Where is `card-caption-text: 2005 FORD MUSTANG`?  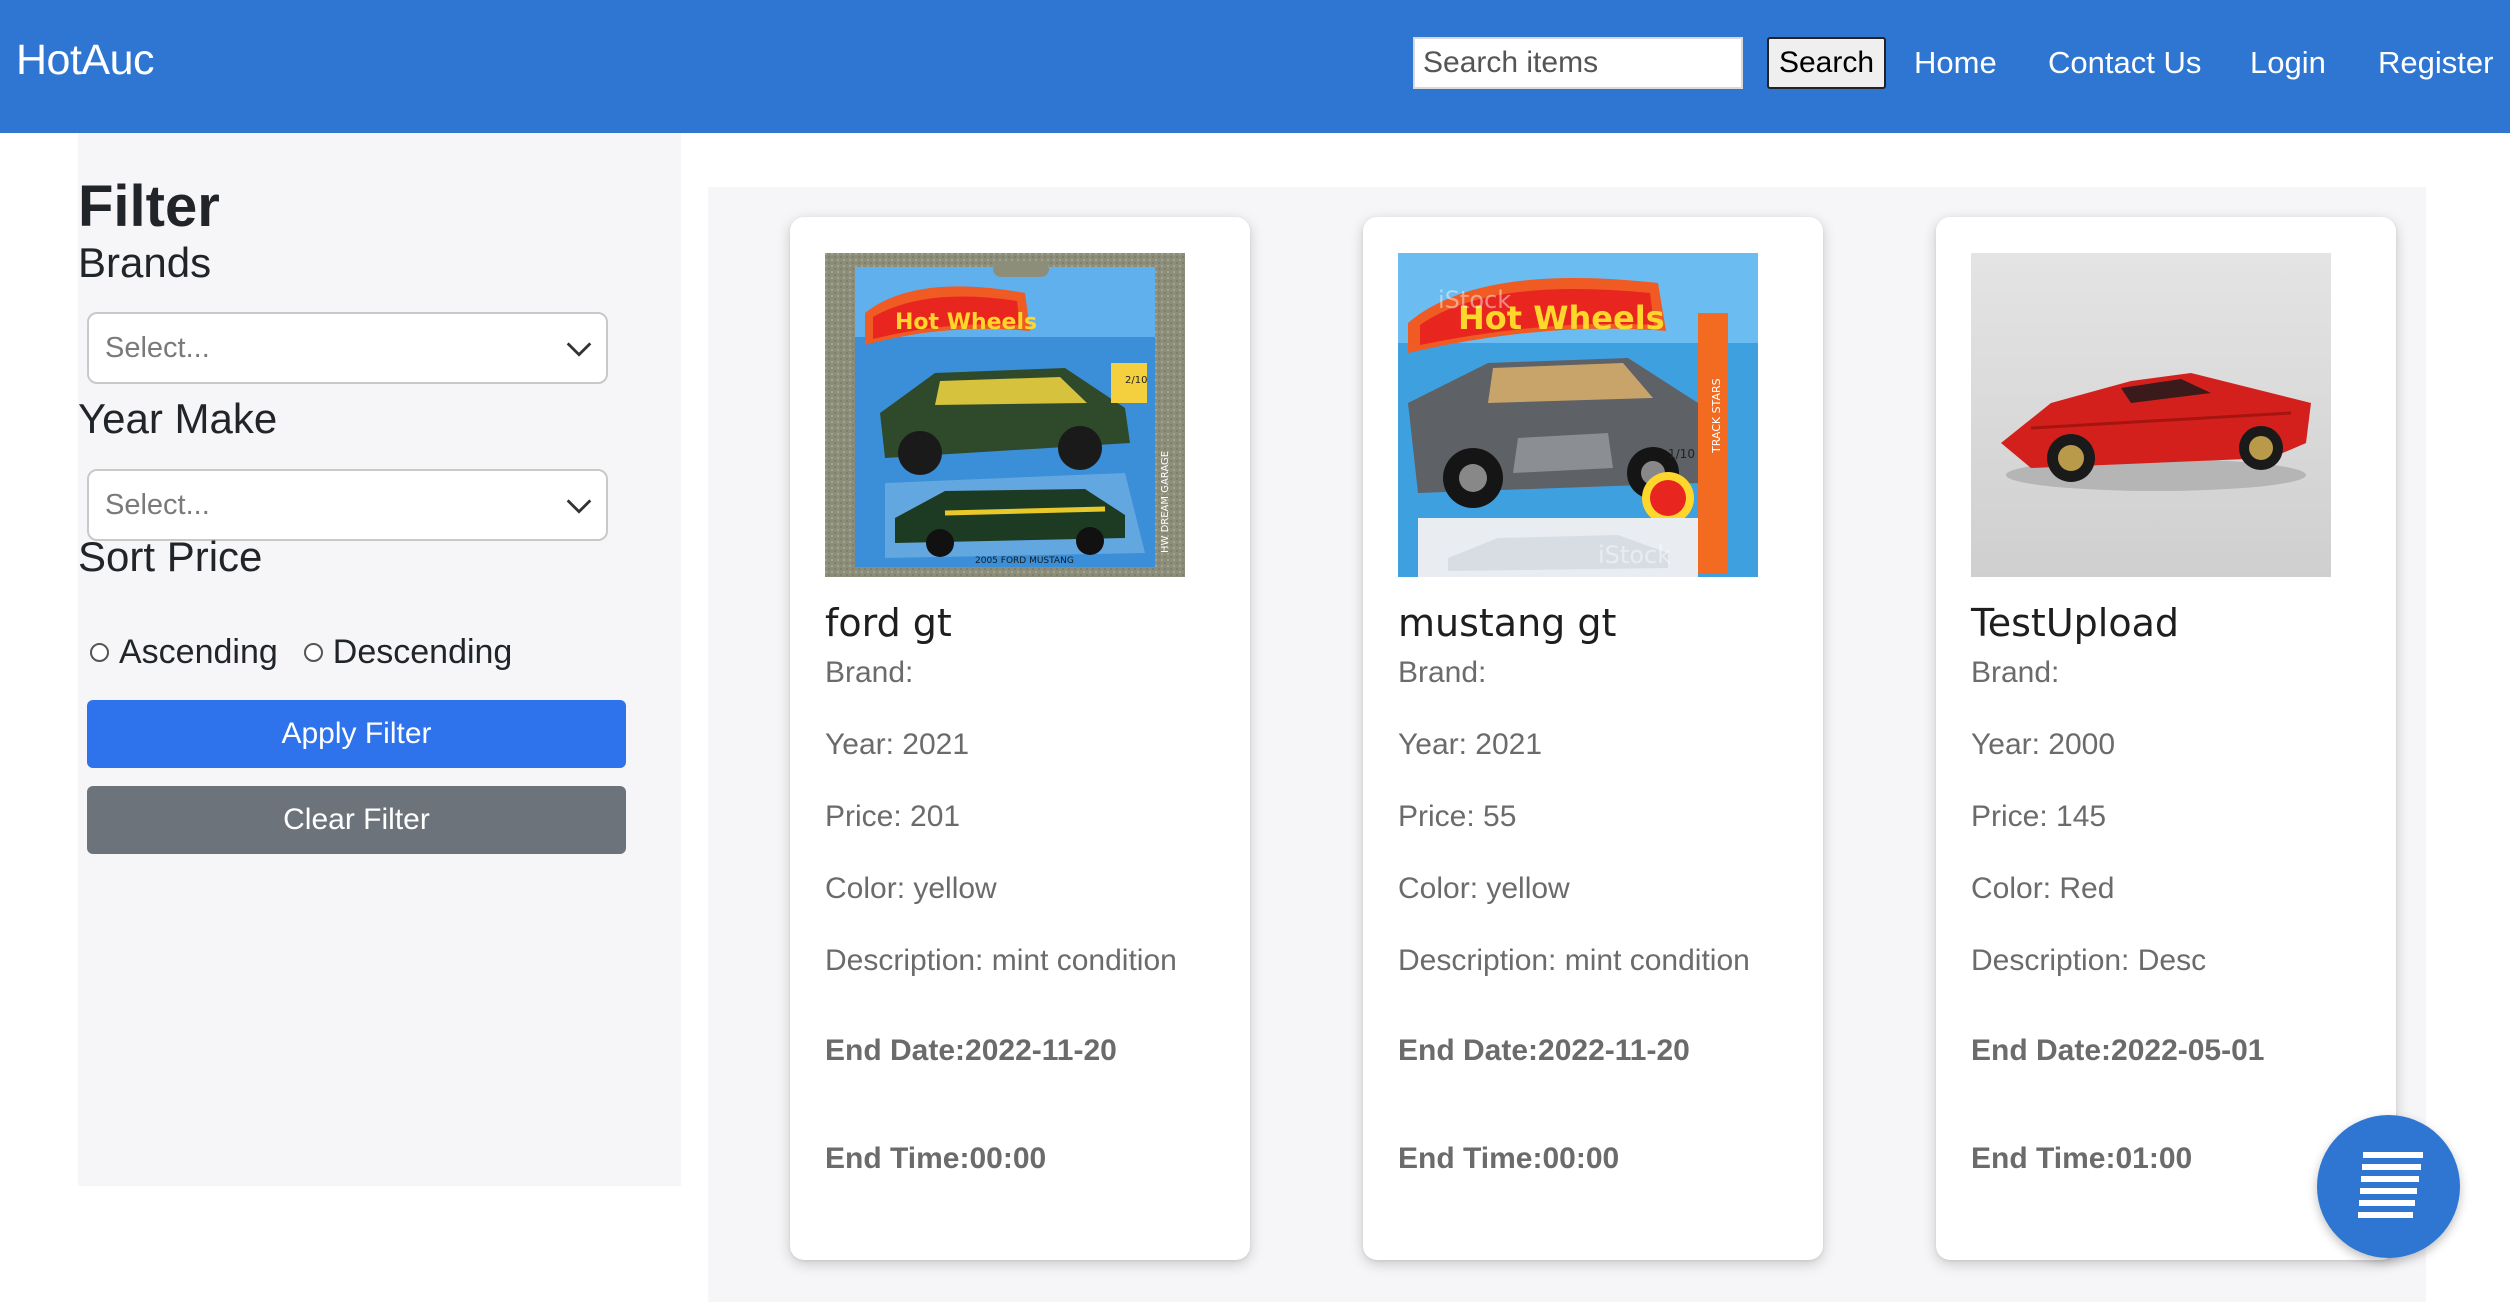 card-caption-text: 2005 FORD MUSTANG is located at coordinates (1024, 561).